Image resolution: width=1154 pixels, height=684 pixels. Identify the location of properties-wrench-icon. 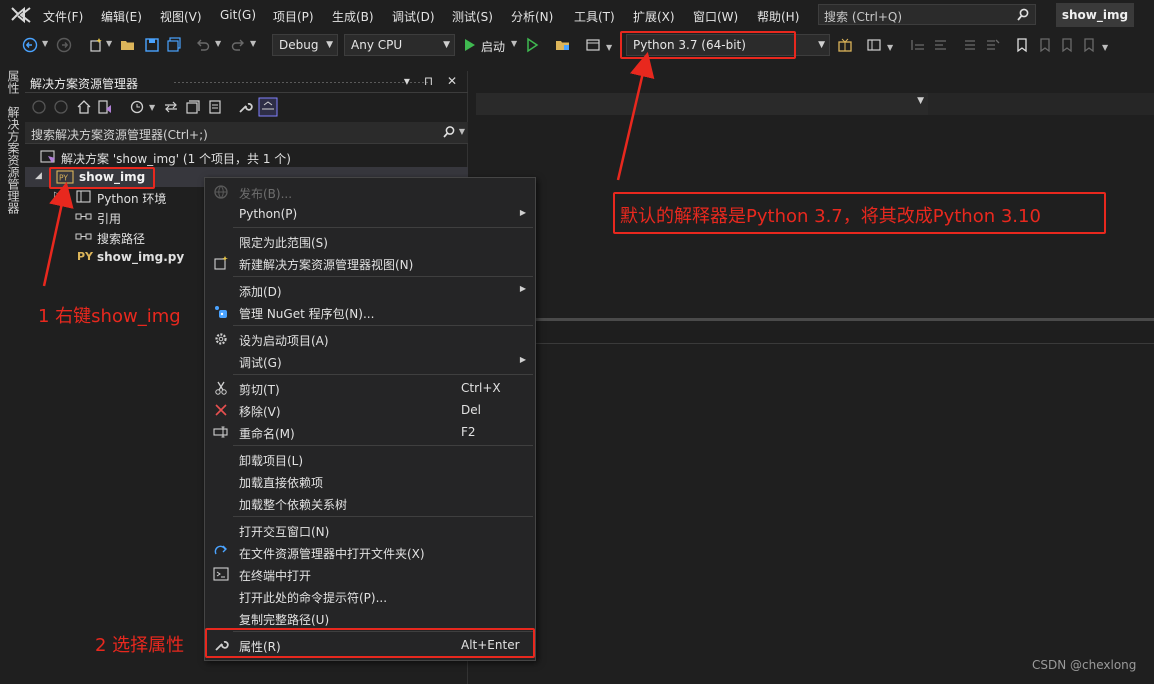
(245, 107).